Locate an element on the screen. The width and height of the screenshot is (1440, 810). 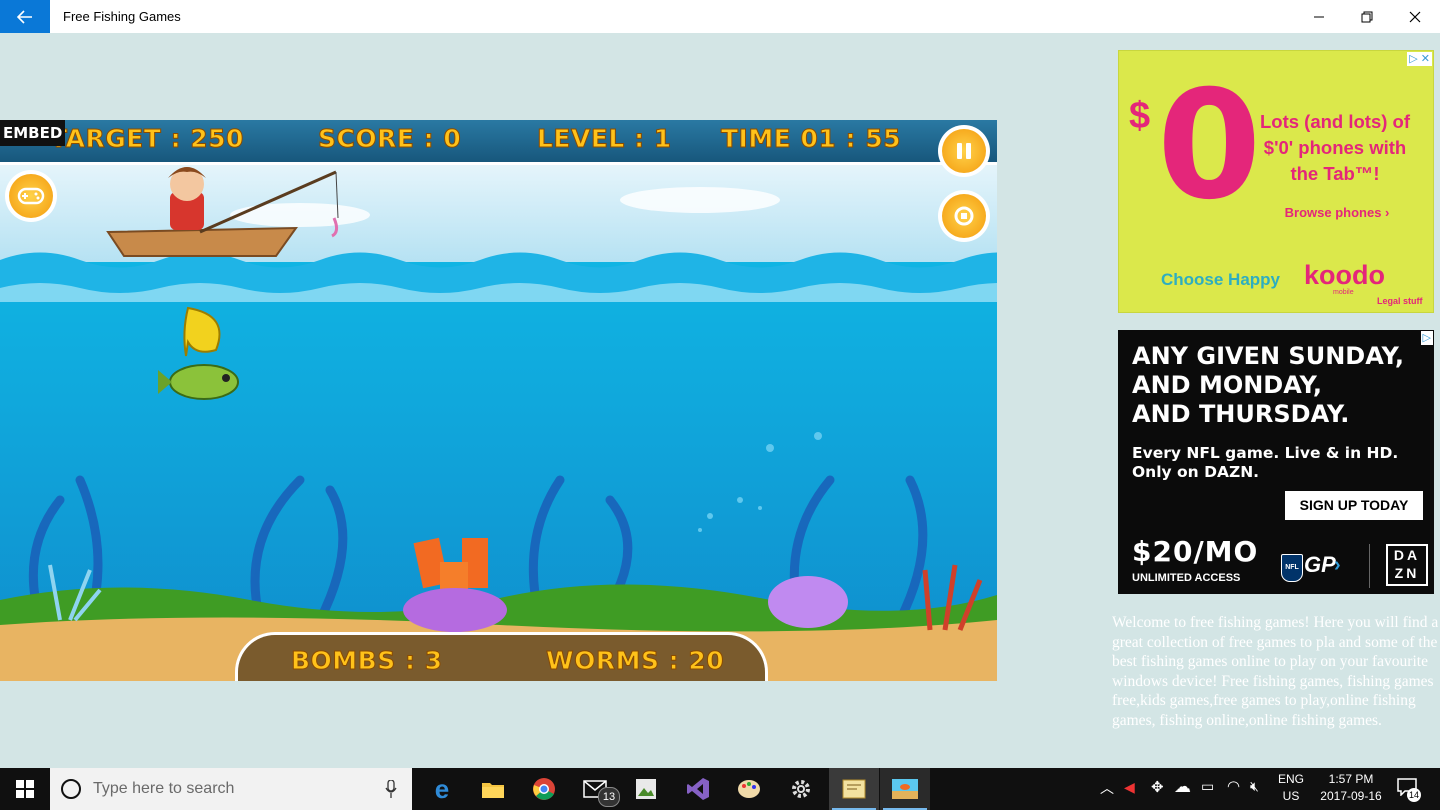
speaker-alert-icon: ◀ is located at coordinates (1129, 787).